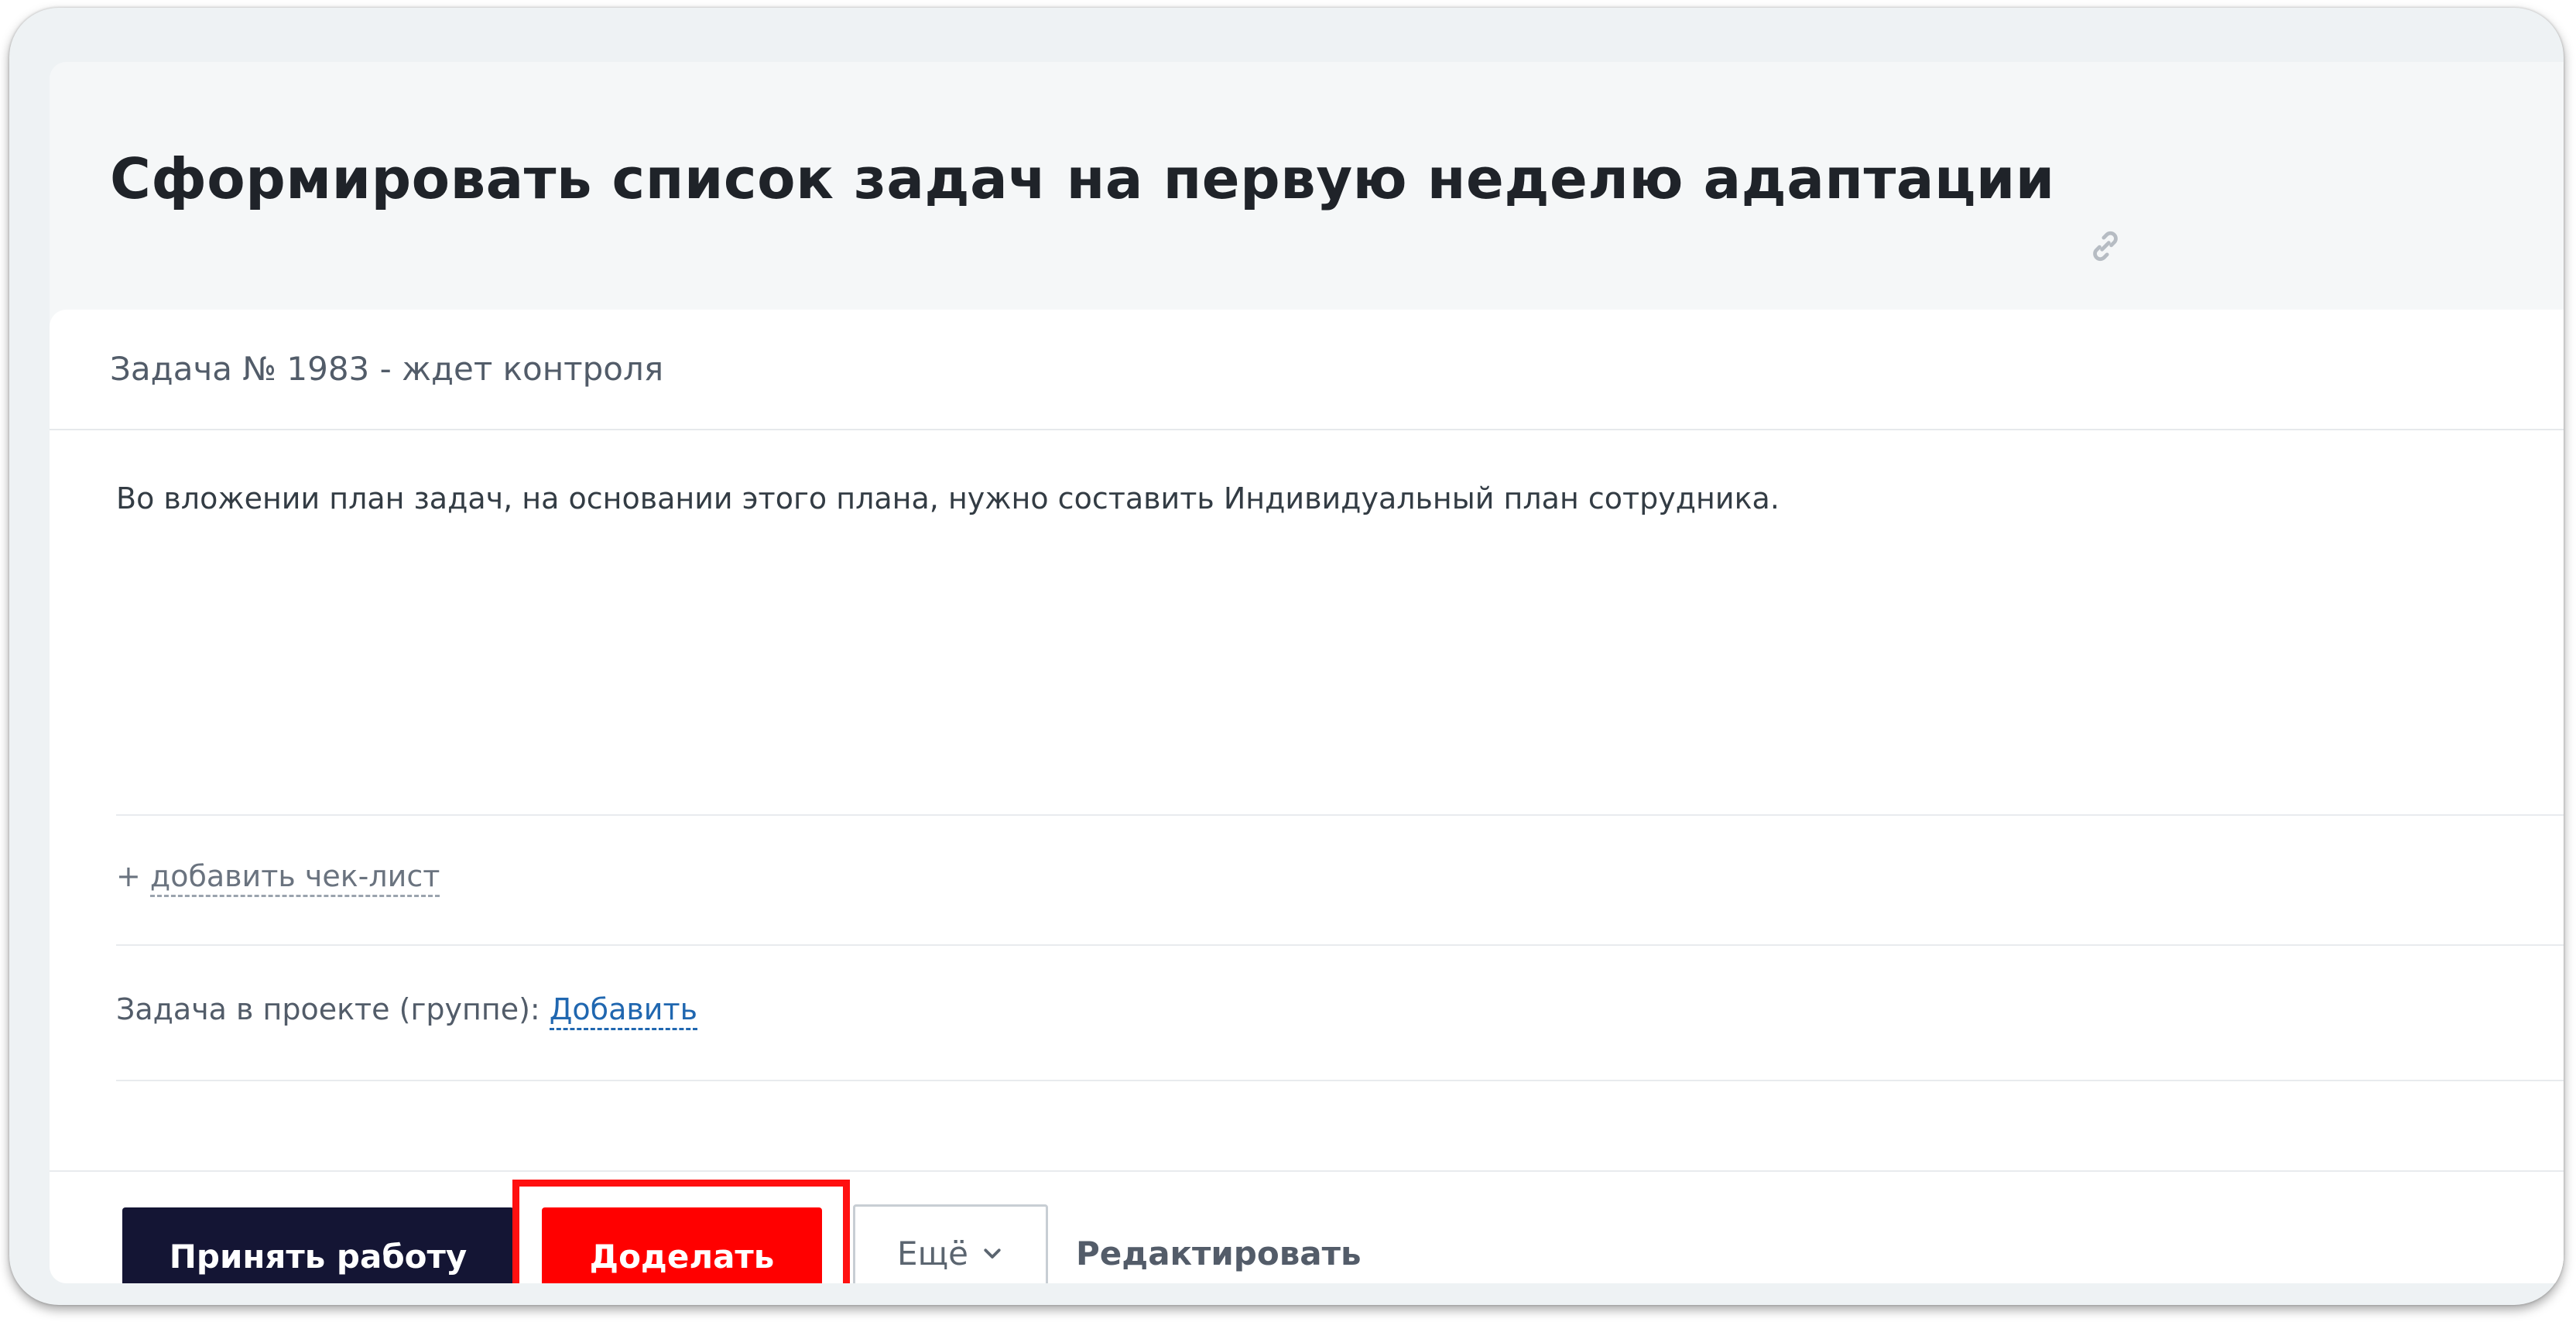 The height and width of the screenshot is (1322, 2576). I want to click on more-button-label: Ещё, so click(932, 1253).